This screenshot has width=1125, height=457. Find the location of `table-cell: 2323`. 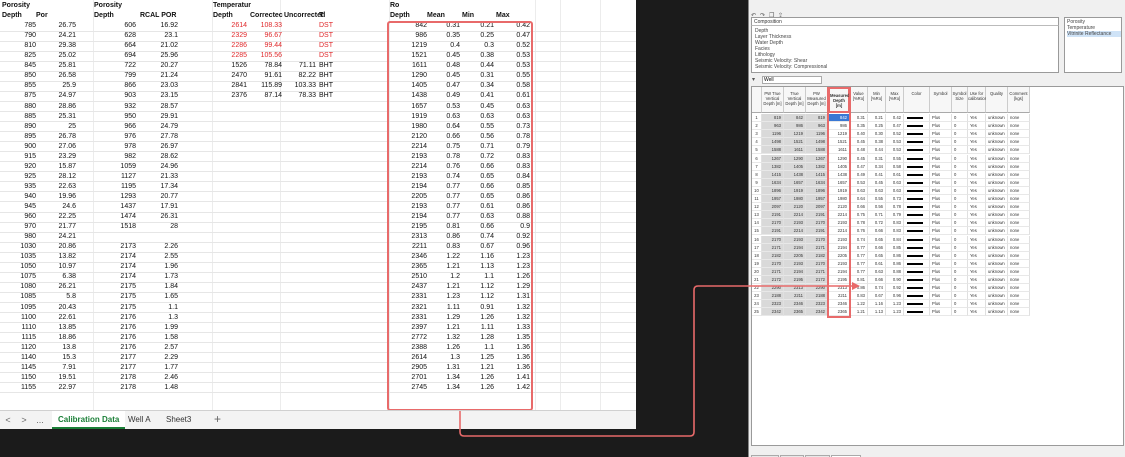

table-cell: 2323 is located at coordinates (817, 304).